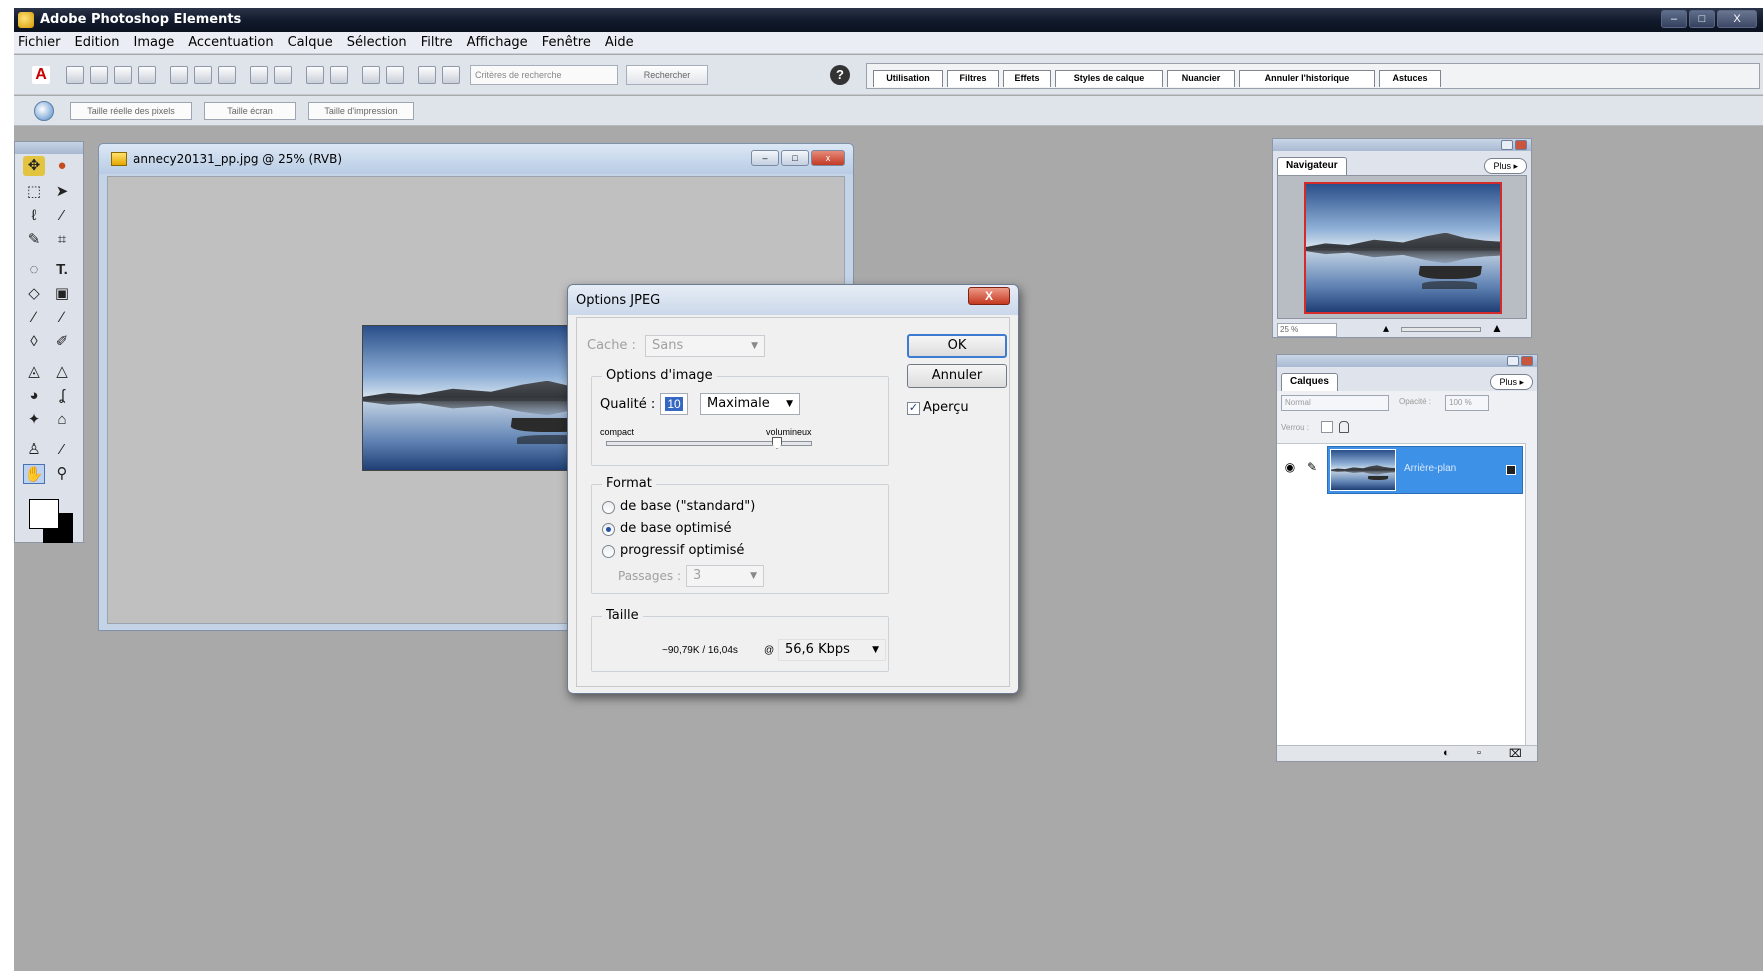 The height and width of the screenshot is (971, 1763). Describe the element at coordinates (1410, 78) in the screenshot. I see `tab-astuces: Astuces` at that location.